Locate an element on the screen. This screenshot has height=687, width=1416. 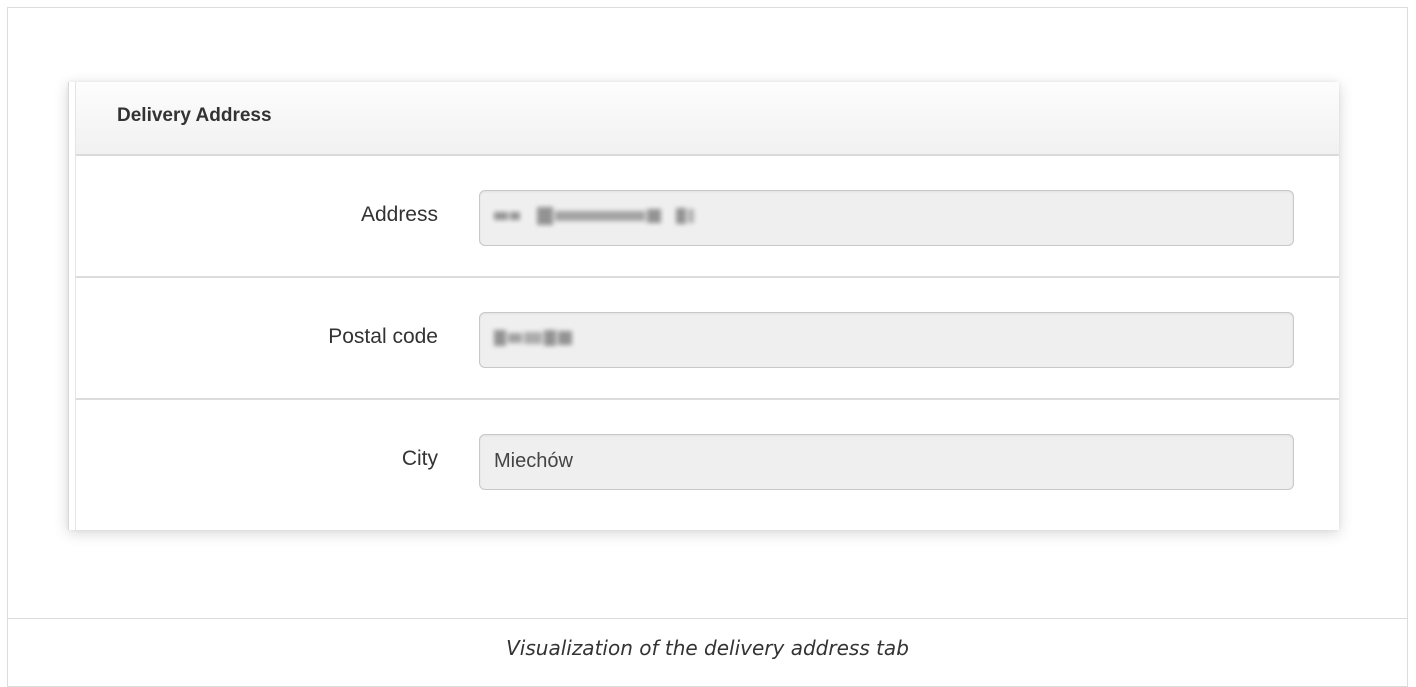
panel-title: Delivery Address is located at coordinates (194, 115).